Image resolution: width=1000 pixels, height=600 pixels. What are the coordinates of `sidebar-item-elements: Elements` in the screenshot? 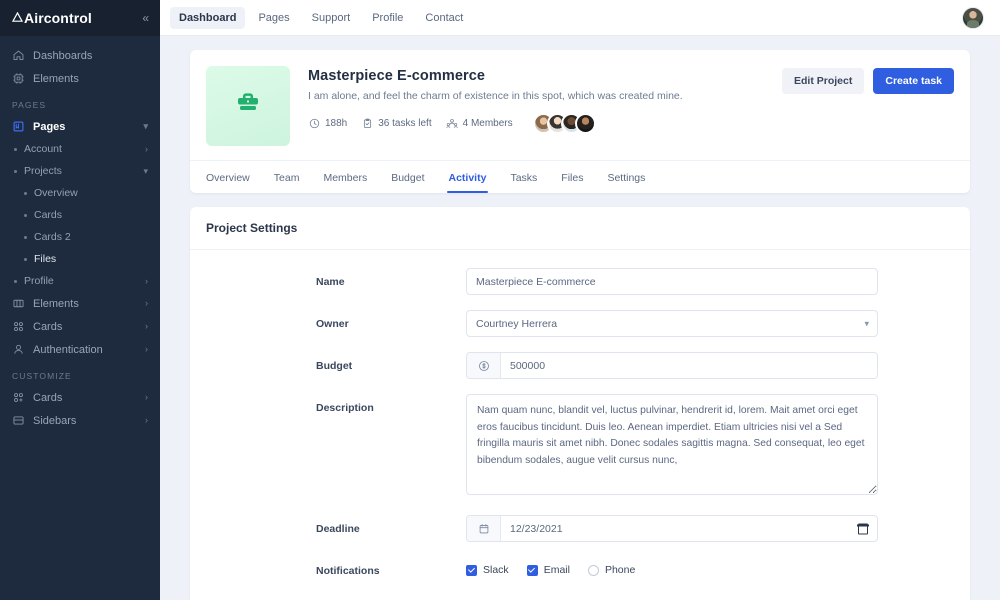 It's located at (80, 78).